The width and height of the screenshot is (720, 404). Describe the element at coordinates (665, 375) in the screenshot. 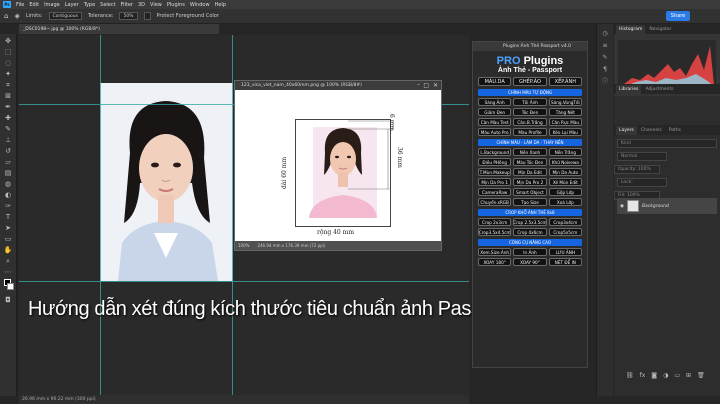

I see `adjustment-icon: ◑` at that location.